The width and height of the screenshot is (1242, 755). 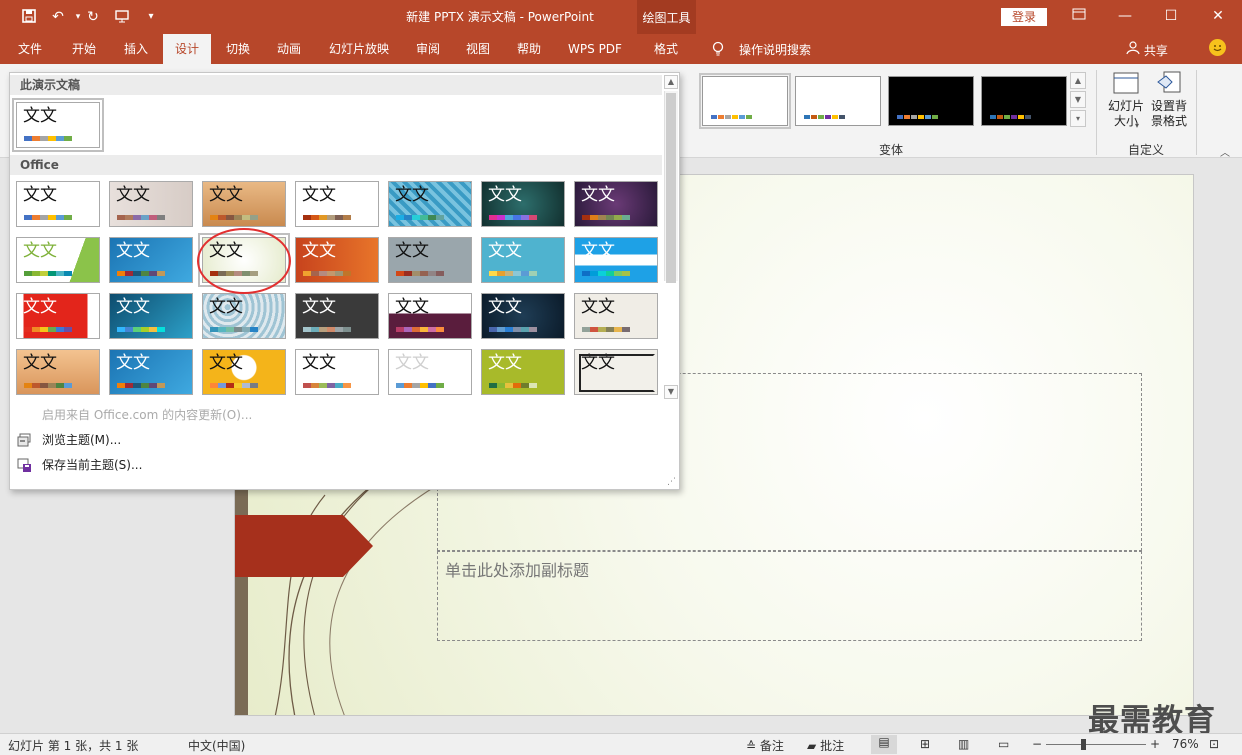 I want to click on theme-24: 文文, so click(x=244, y=372).